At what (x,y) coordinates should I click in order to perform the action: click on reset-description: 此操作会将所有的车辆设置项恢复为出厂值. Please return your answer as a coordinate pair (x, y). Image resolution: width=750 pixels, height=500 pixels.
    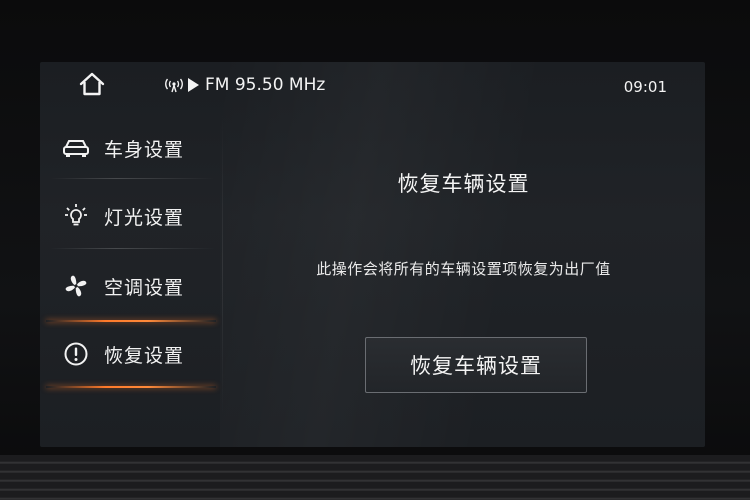
    Looking at the image, I should click on (463, 269).